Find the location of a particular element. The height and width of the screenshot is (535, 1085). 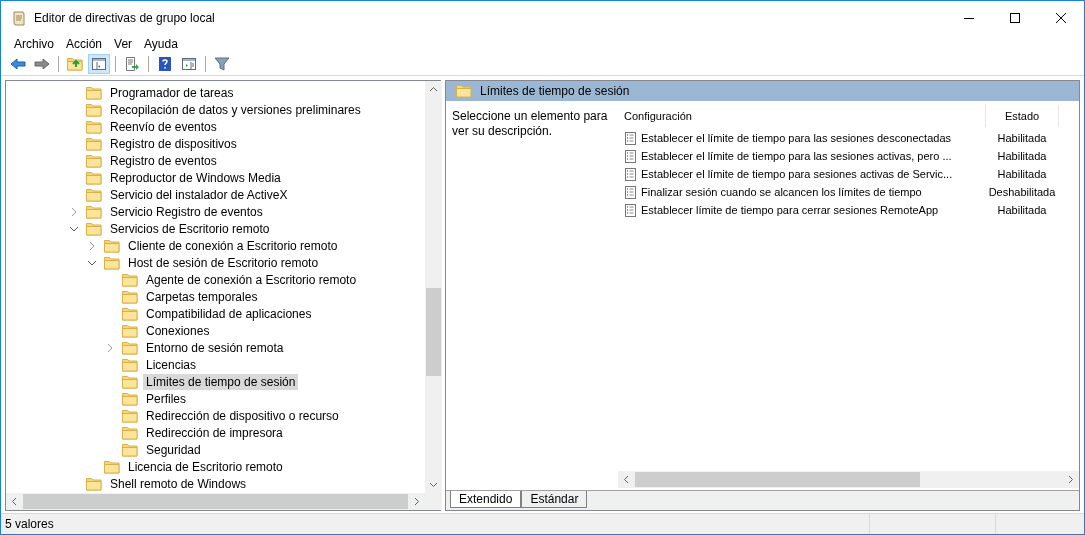

back-arrow-icon is located at coordinates (18, 64).